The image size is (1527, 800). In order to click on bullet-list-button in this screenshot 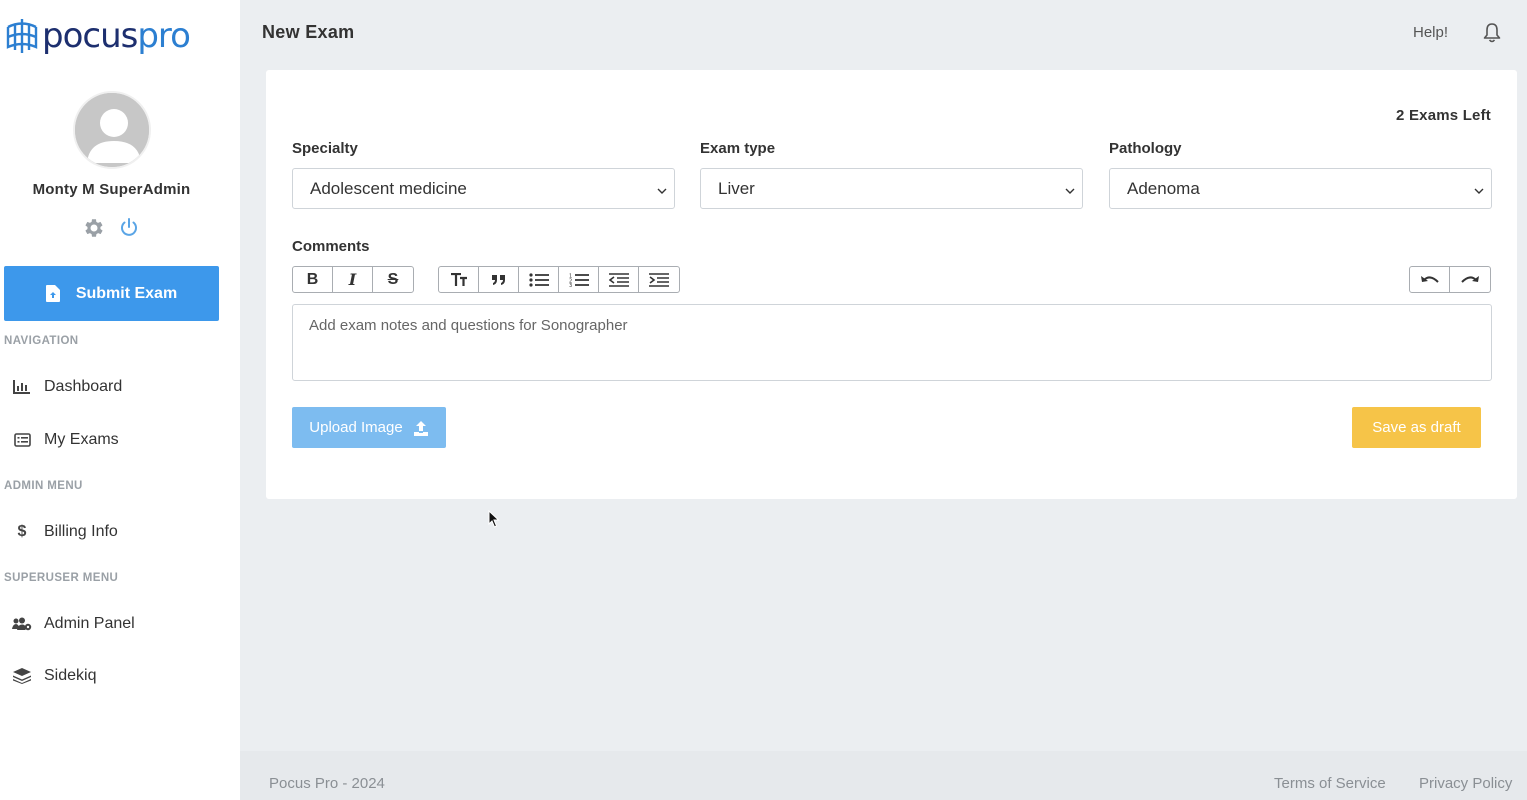, I will do `click(539, 279)`.